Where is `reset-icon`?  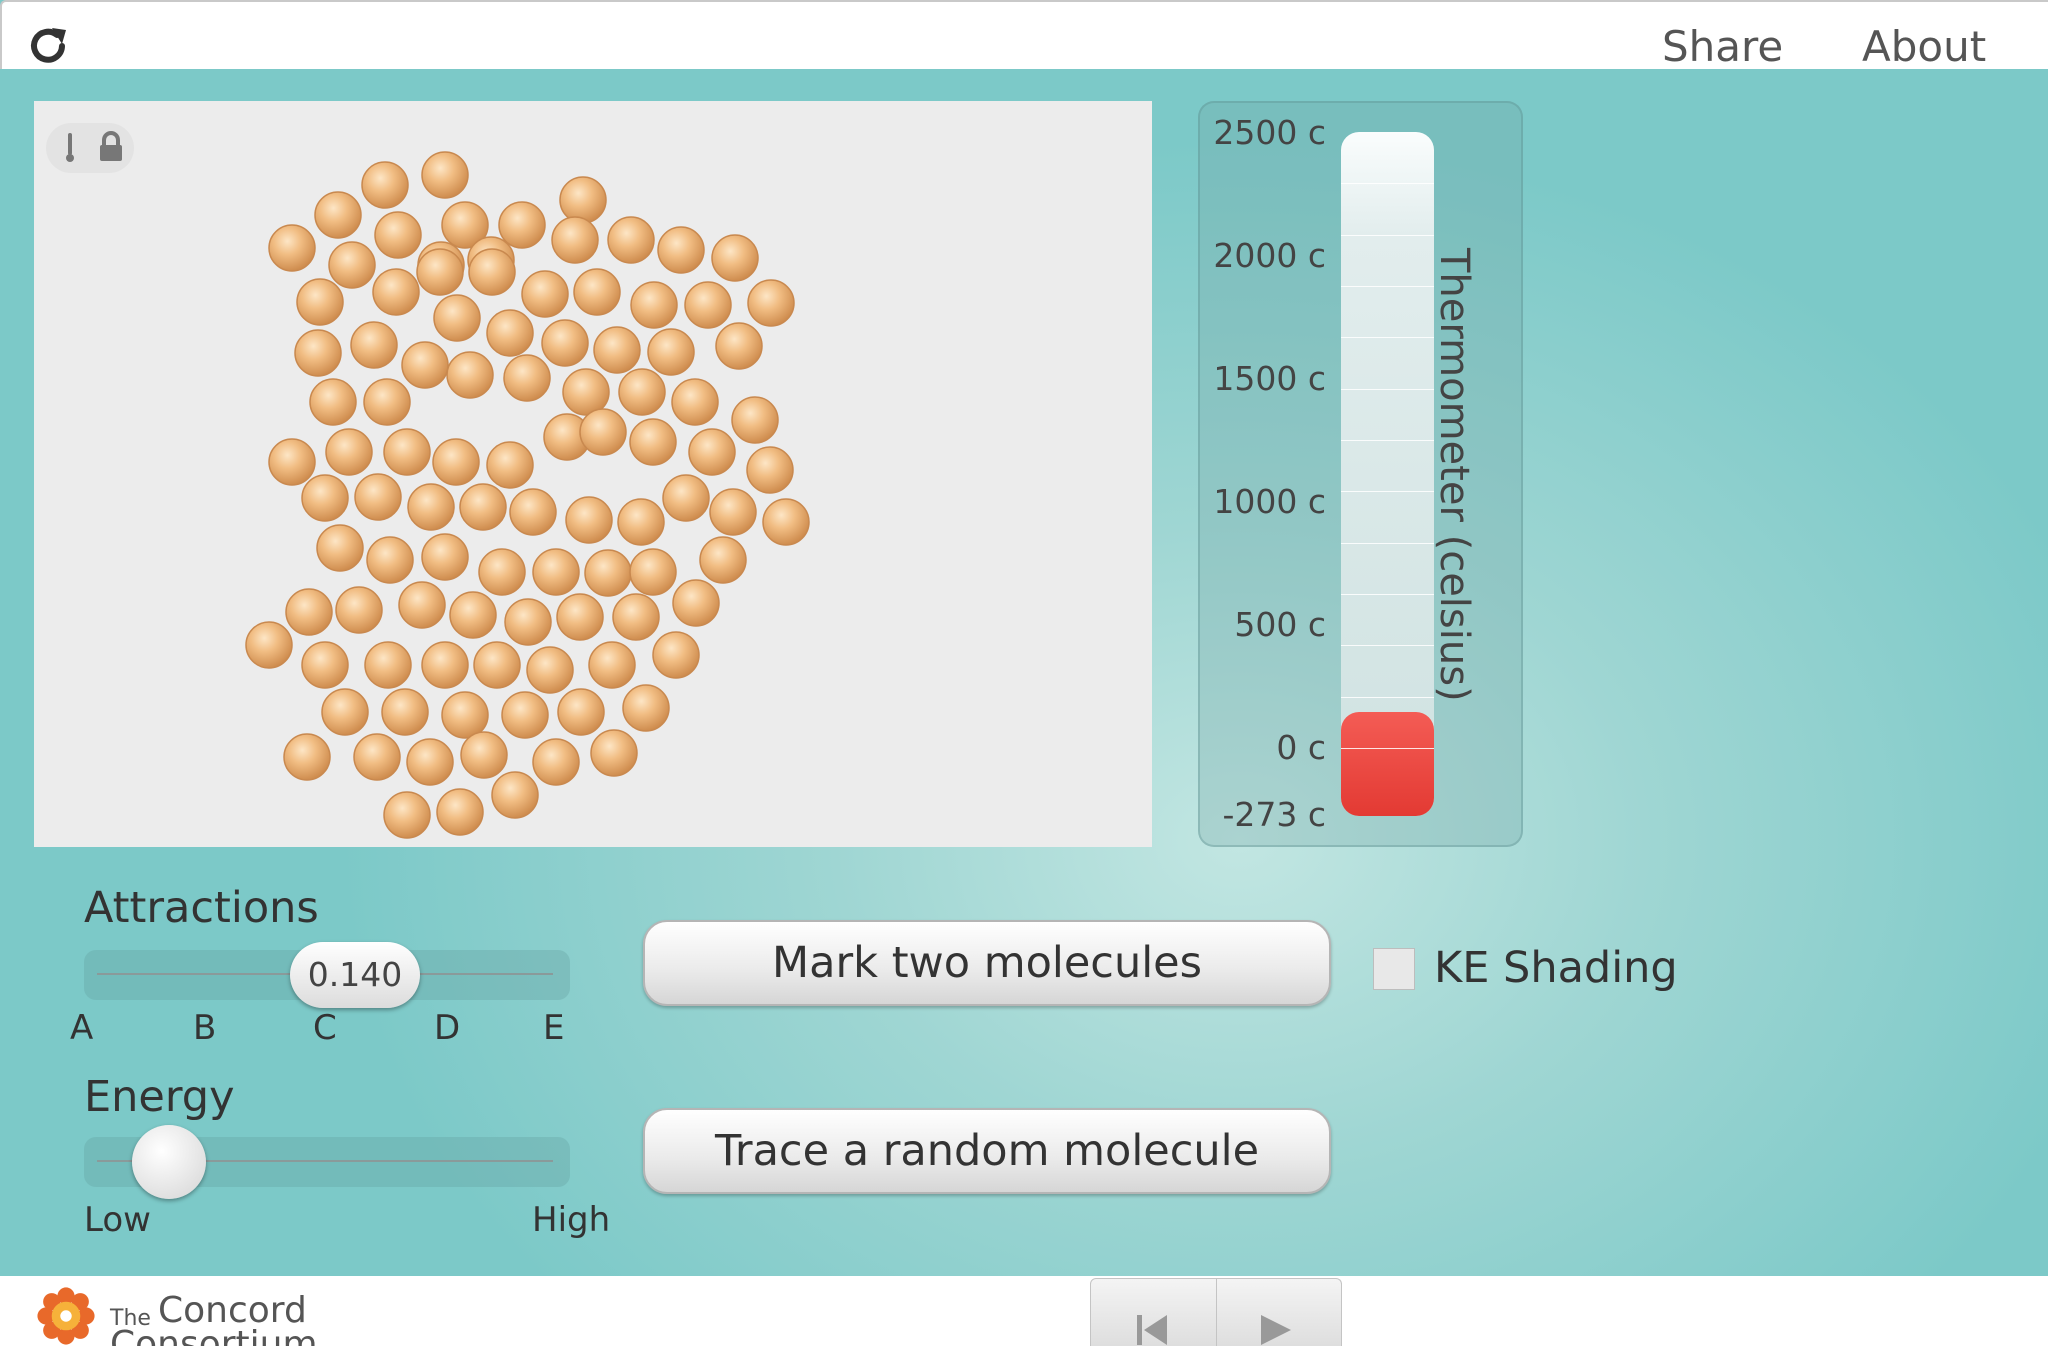 reset-icon is located at coordinates (1152, 1329).